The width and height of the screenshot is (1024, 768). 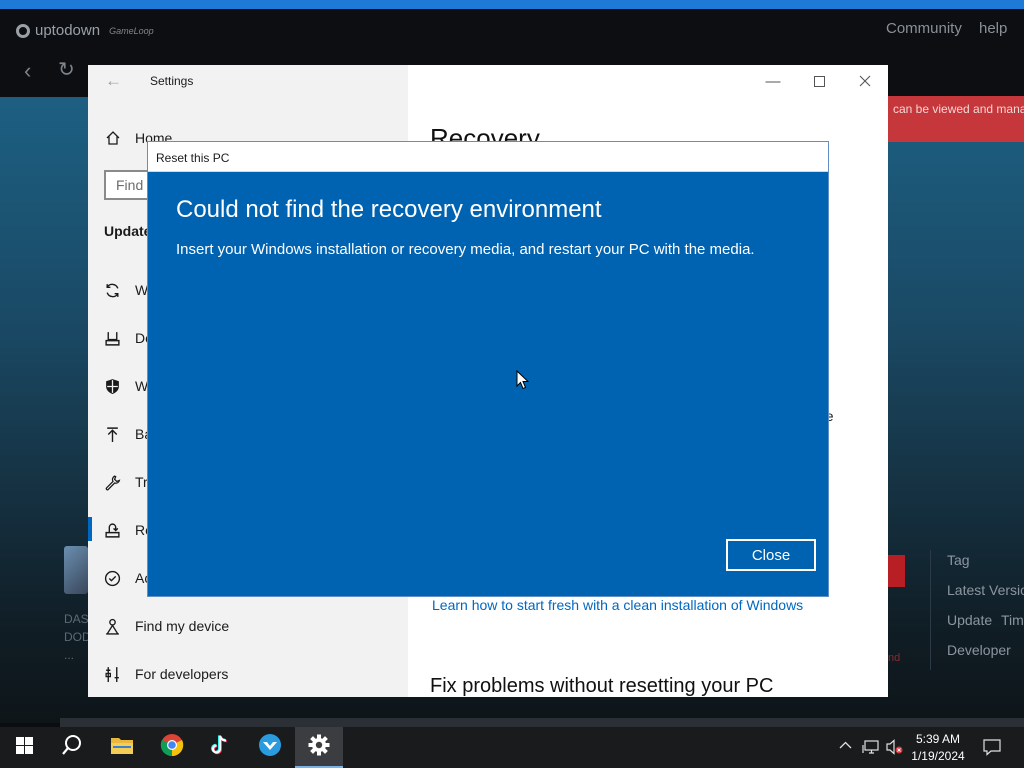 I want to click on search-icon, so click(x=72, y=747).